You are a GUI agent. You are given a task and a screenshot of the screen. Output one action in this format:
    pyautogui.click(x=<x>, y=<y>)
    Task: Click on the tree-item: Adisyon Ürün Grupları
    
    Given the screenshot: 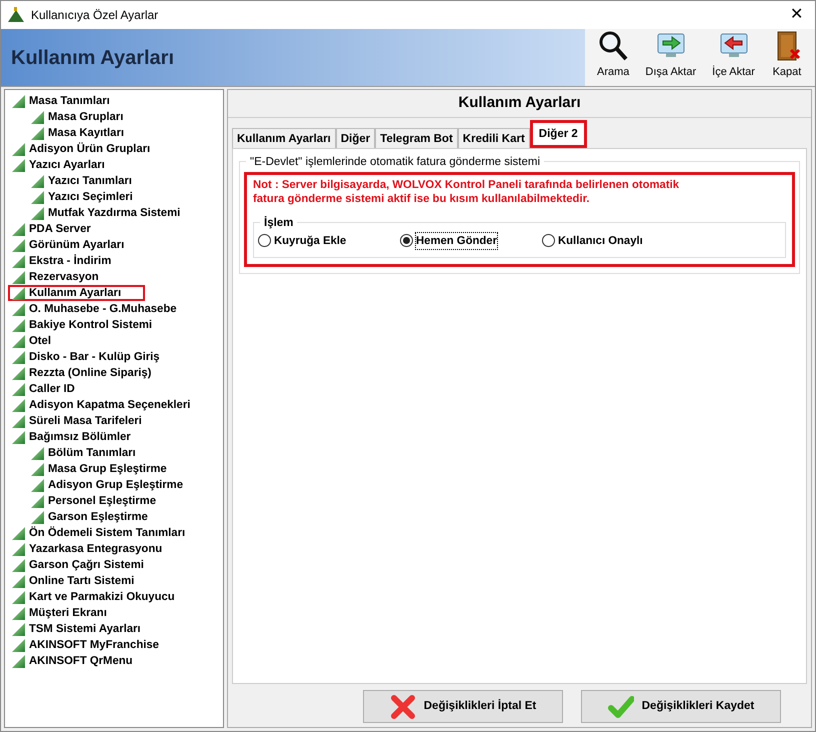 What is the action you would take?
    pyautogui.click(x=81, y=149)
    